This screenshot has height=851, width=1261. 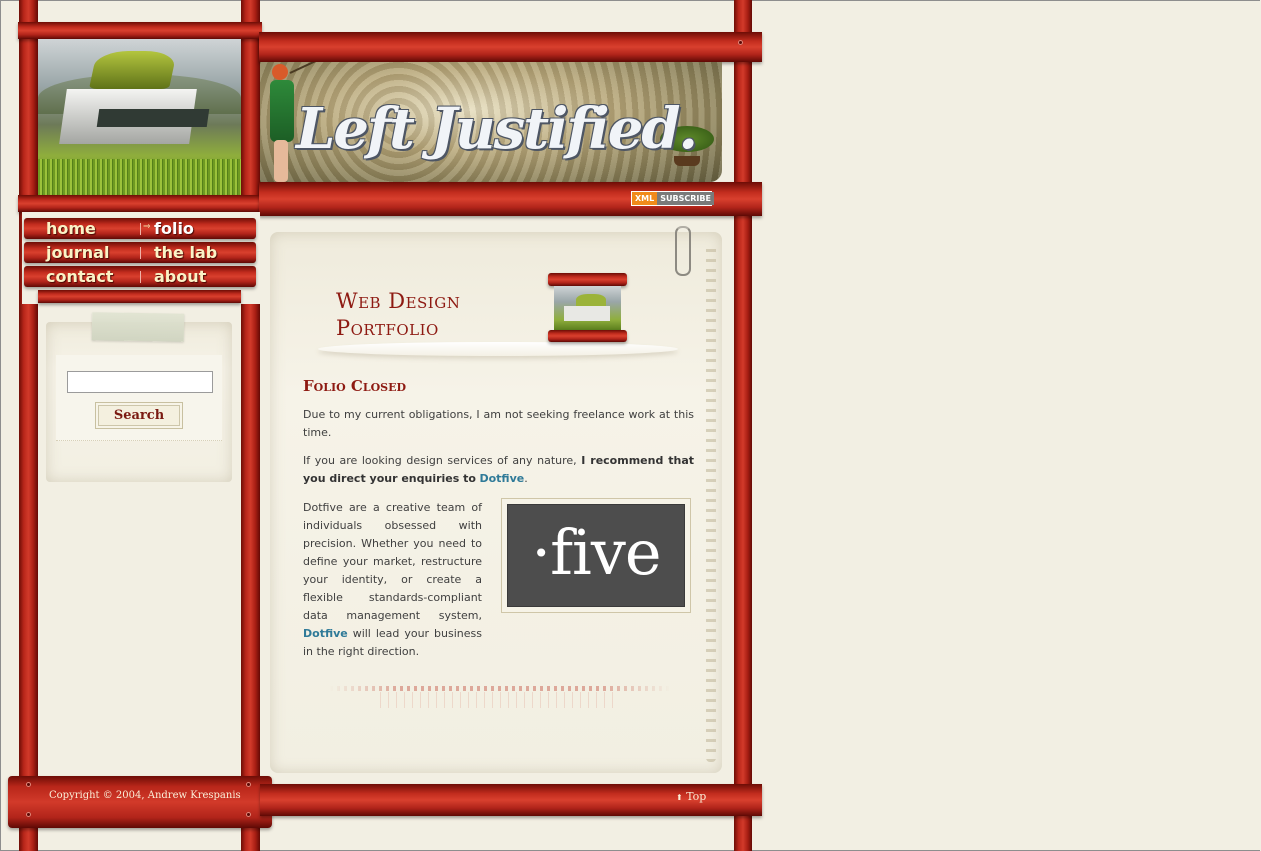 What do you see at coordinates (679, 797) in the screenshot?
I see `top-arrow-icon: ⬆` at bounding box center [679, 797].